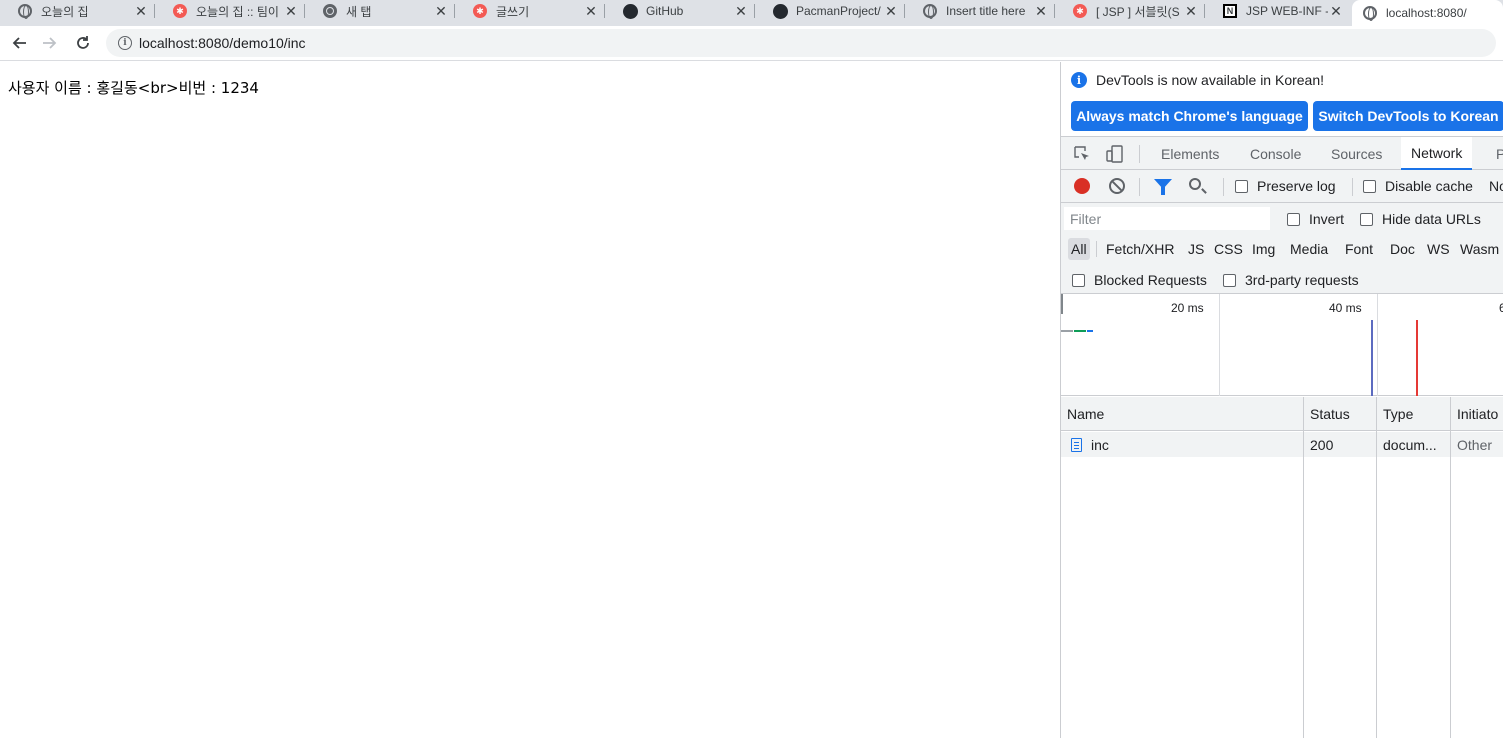  What do you see at coordinates (1167, 218) in the screenshot?
I see `filter-input` at bounding box center [1167, 218].